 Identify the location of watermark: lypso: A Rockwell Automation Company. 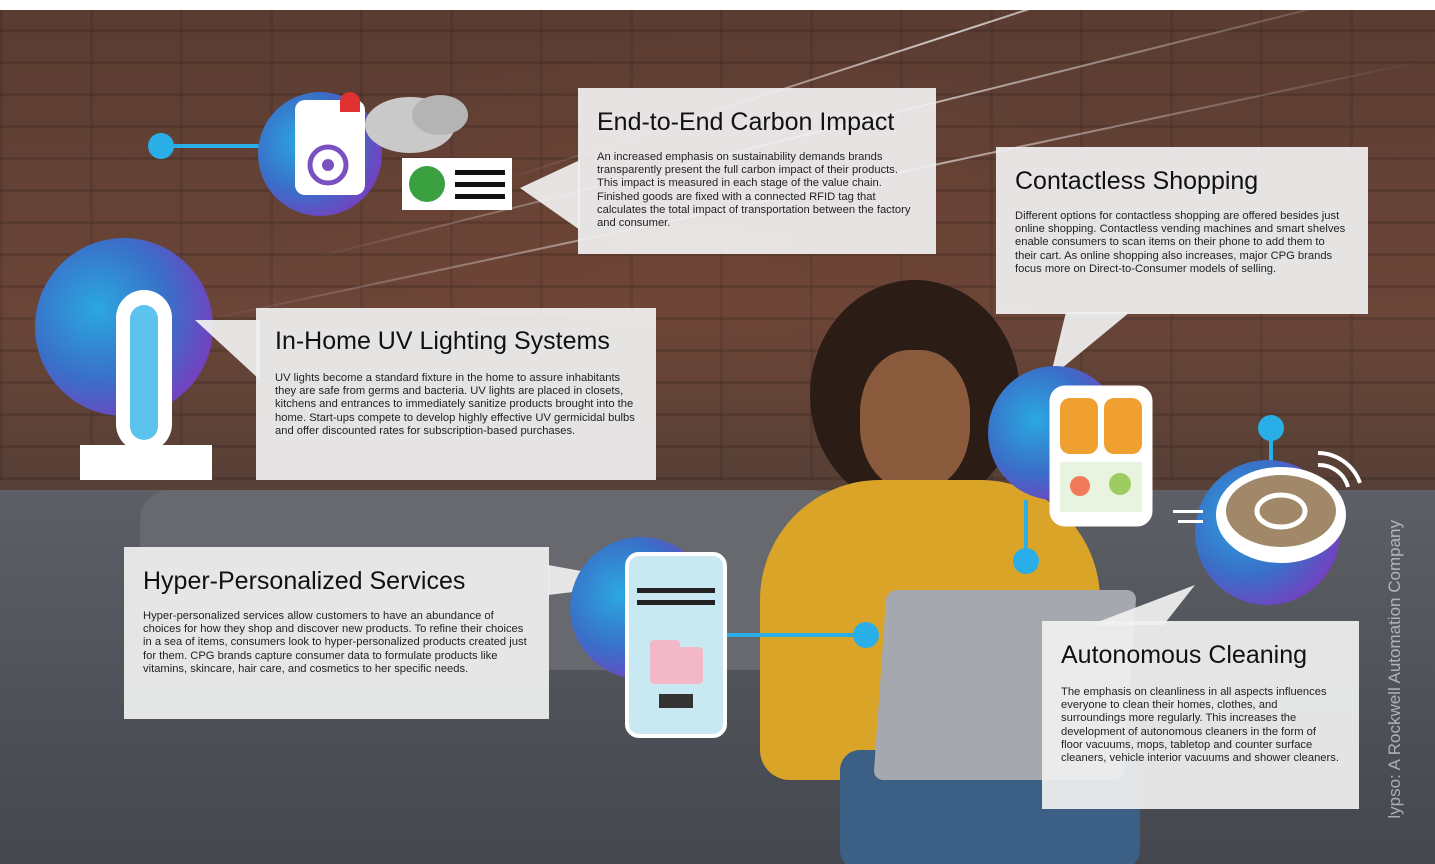
(1395, 685).